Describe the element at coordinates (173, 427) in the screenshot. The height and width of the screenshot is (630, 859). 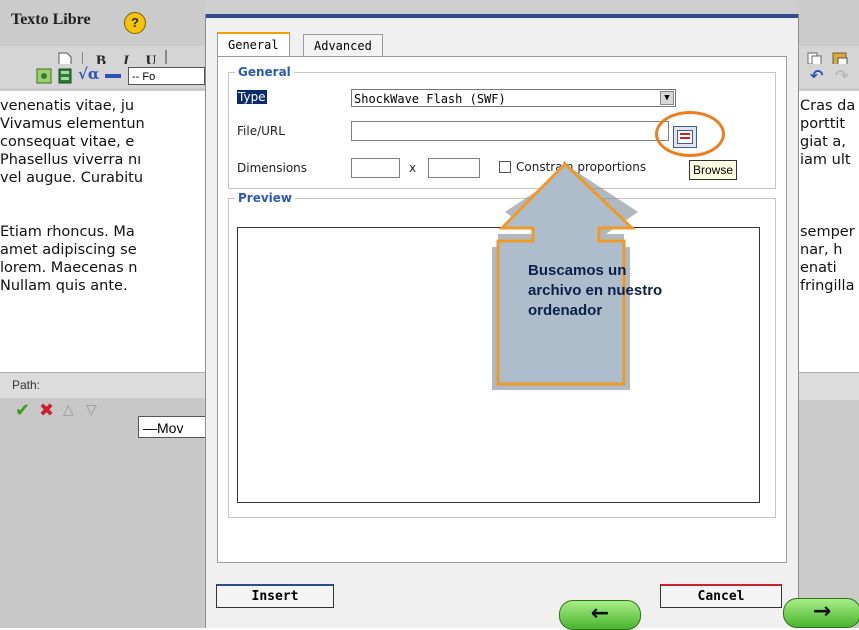
I see `move-select: —Mov` at that location.